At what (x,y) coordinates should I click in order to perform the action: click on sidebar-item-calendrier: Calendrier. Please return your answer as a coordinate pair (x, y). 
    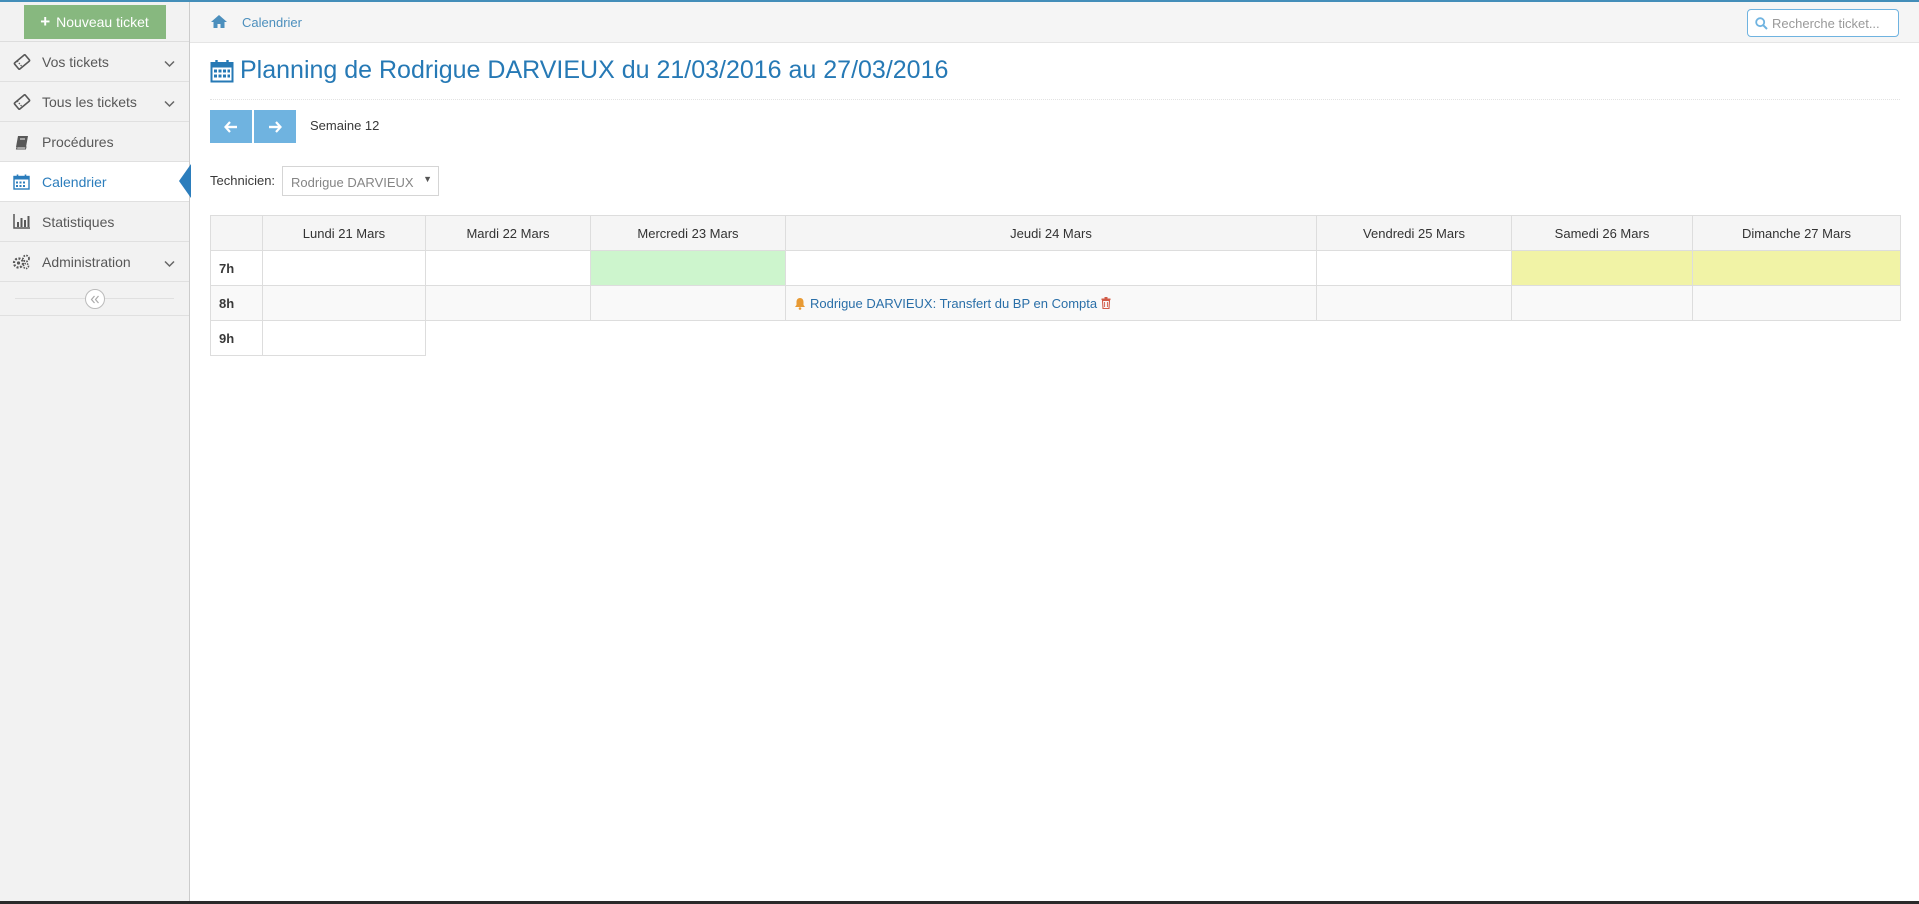
    Looking at the image, I should click on (95, 182).